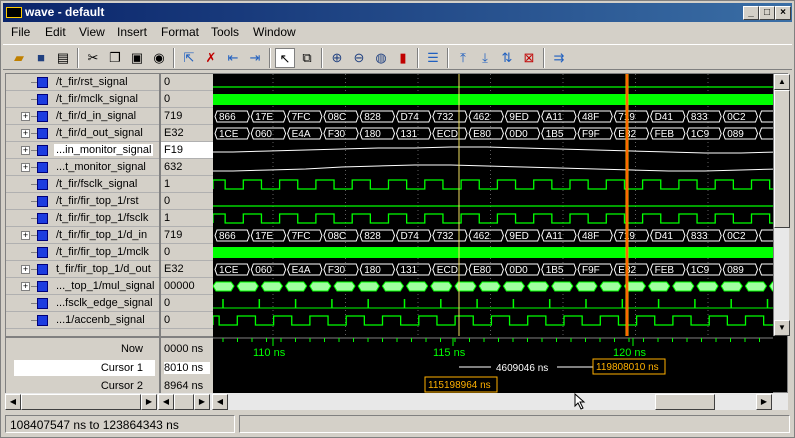 Image resolution: width=795 pixels, height=438 pixels. What do you see at coordinates (463, 58) in the screenshot?
I see `find-prev-icon: ⤒` at bounding box center [463, 58].